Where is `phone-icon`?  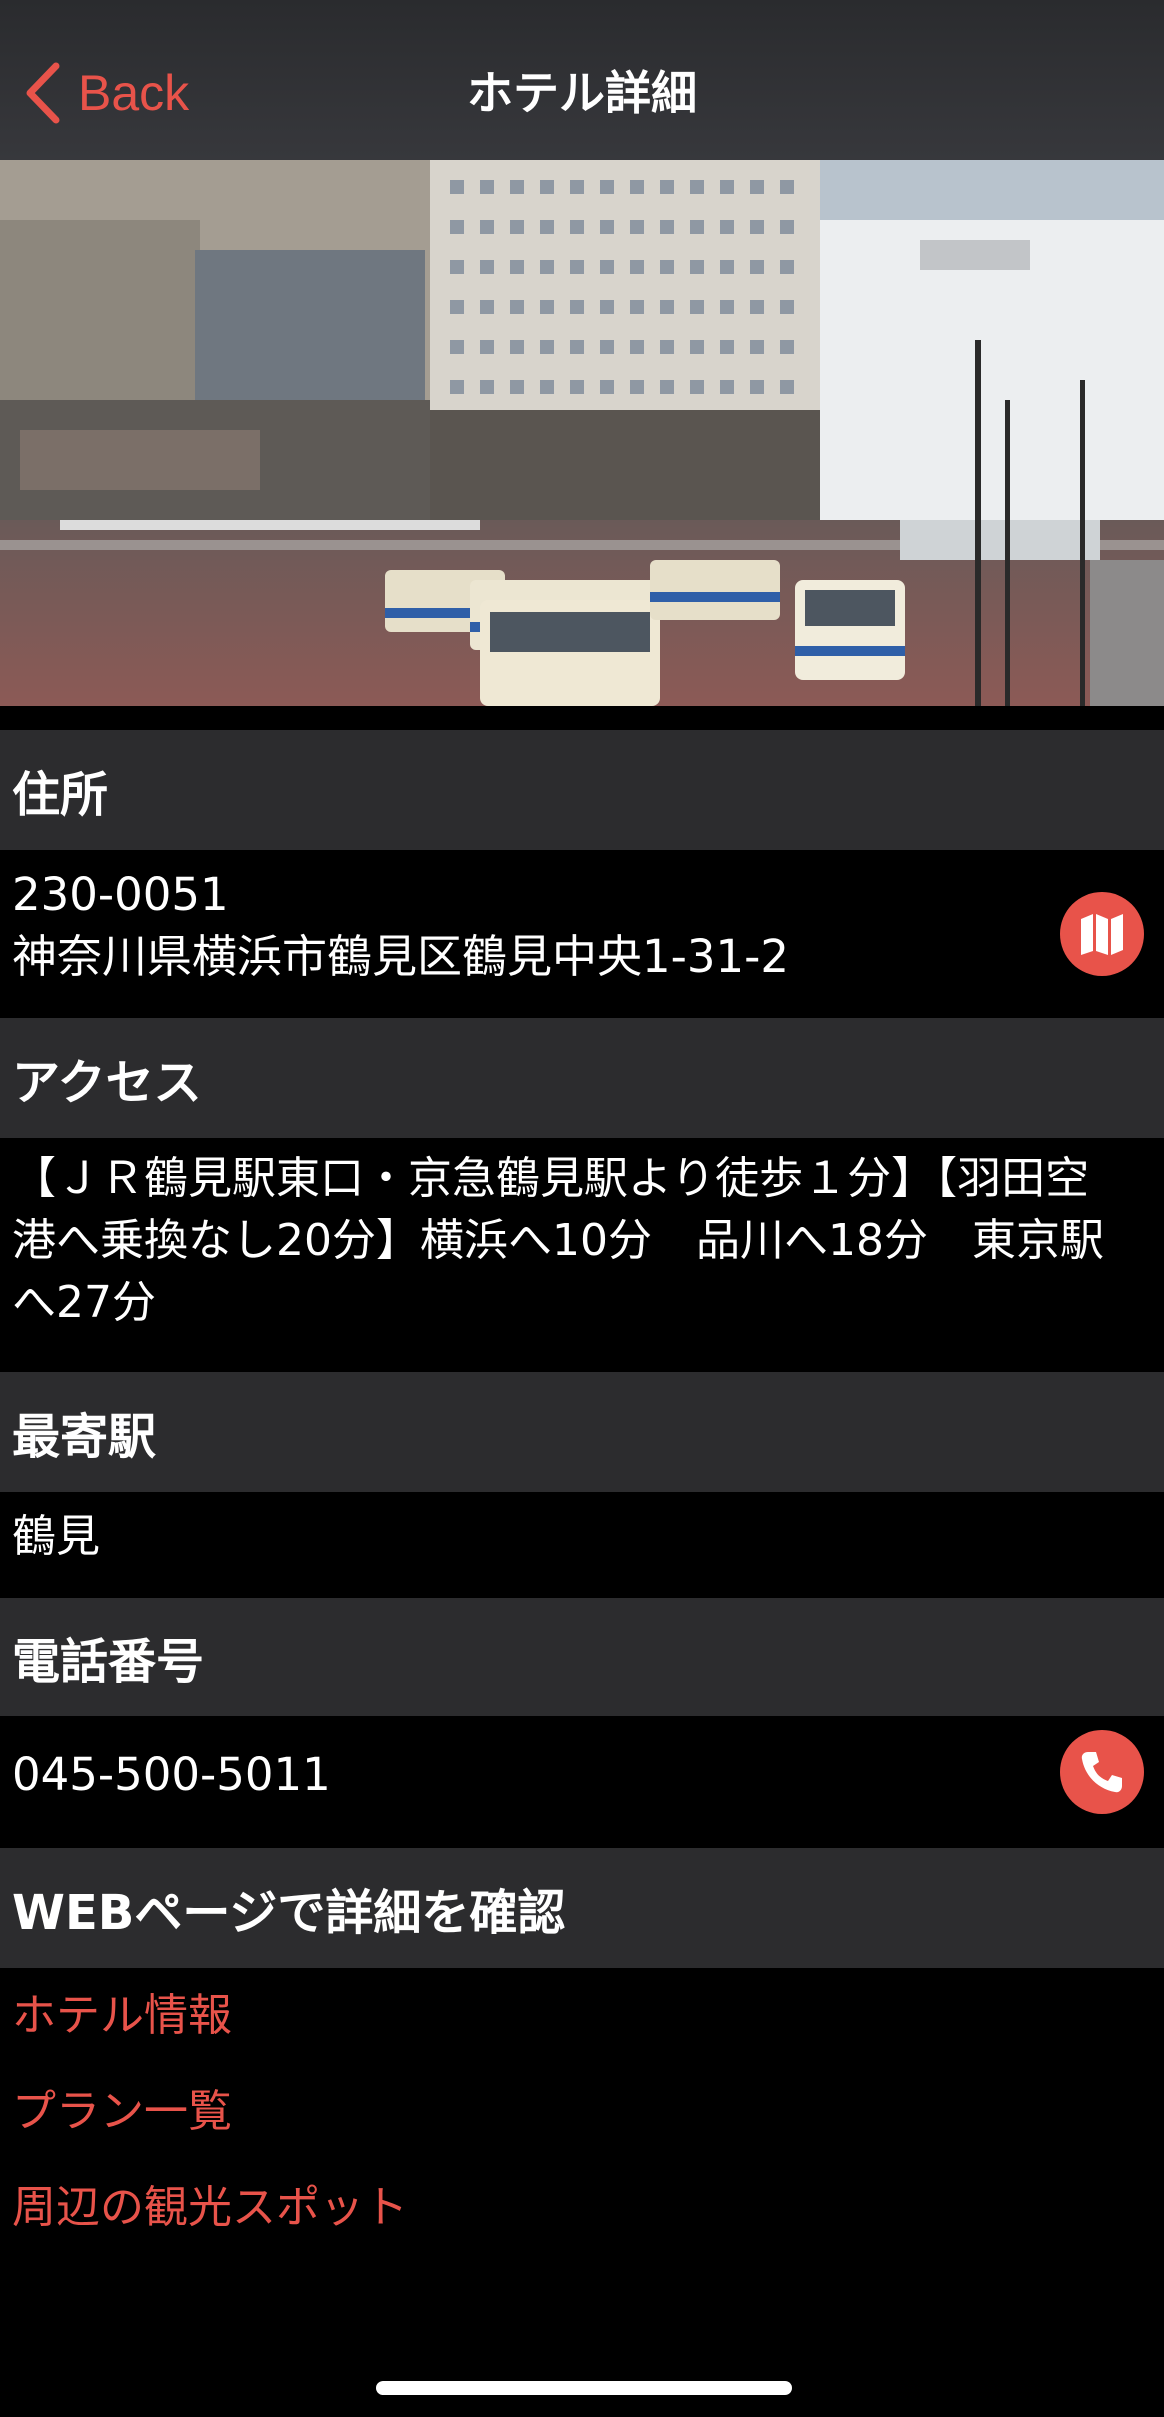
phone-icon is located at coordinates (1101, 1772).